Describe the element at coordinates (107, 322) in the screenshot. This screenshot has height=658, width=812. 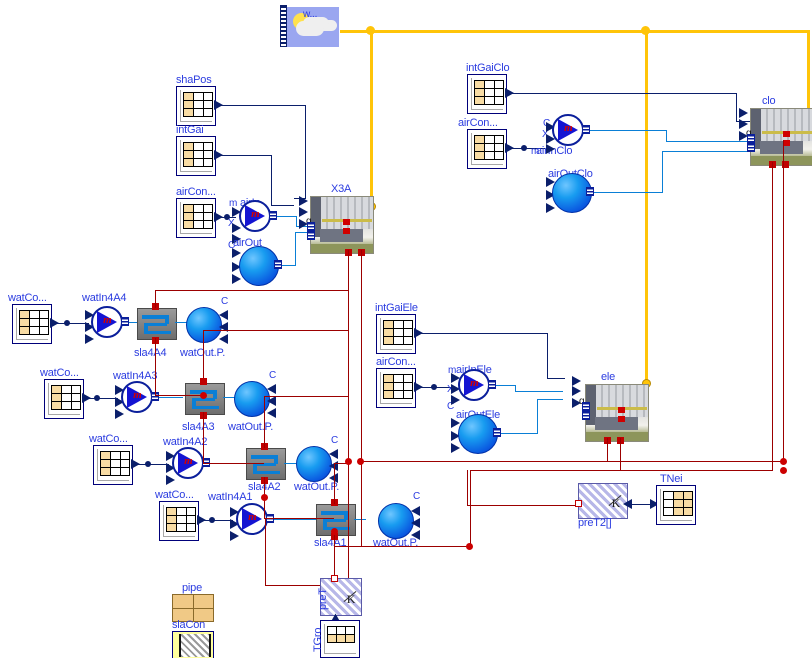
I see `watin-4a4-mass-flow-source: m` at that location.